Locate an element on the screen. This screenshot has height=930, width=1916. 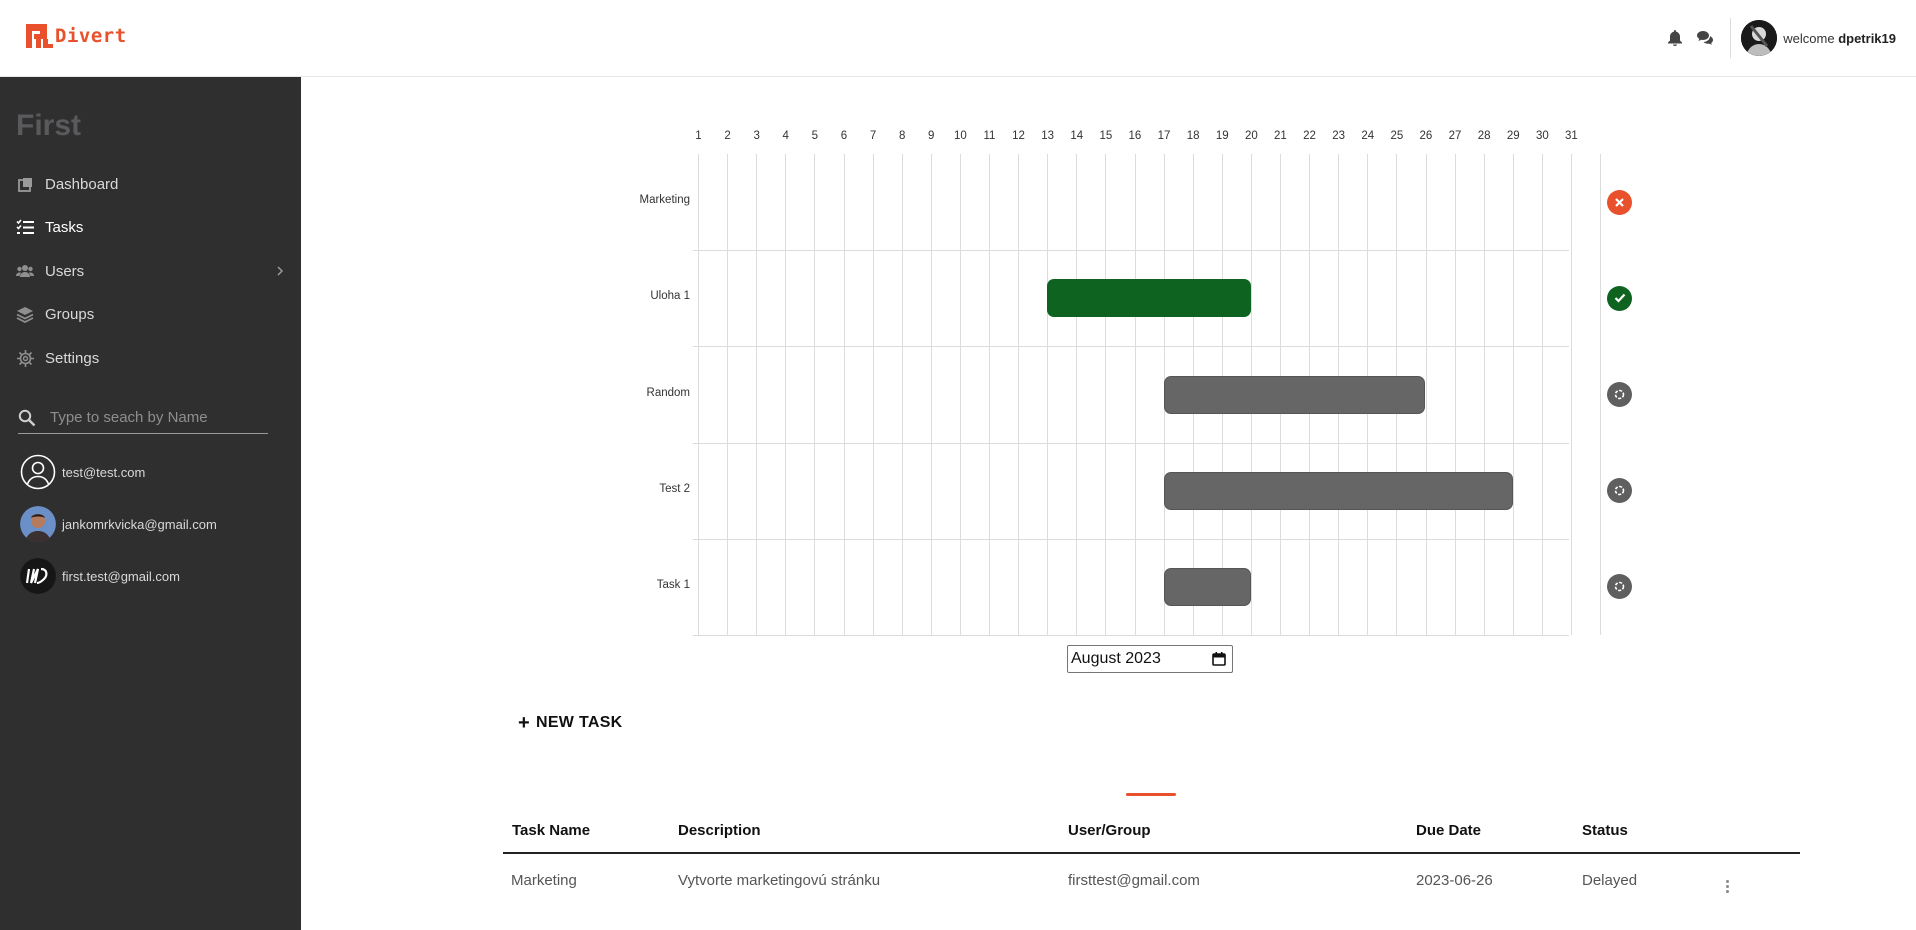
search-icon is located at coordinates (27, 420).